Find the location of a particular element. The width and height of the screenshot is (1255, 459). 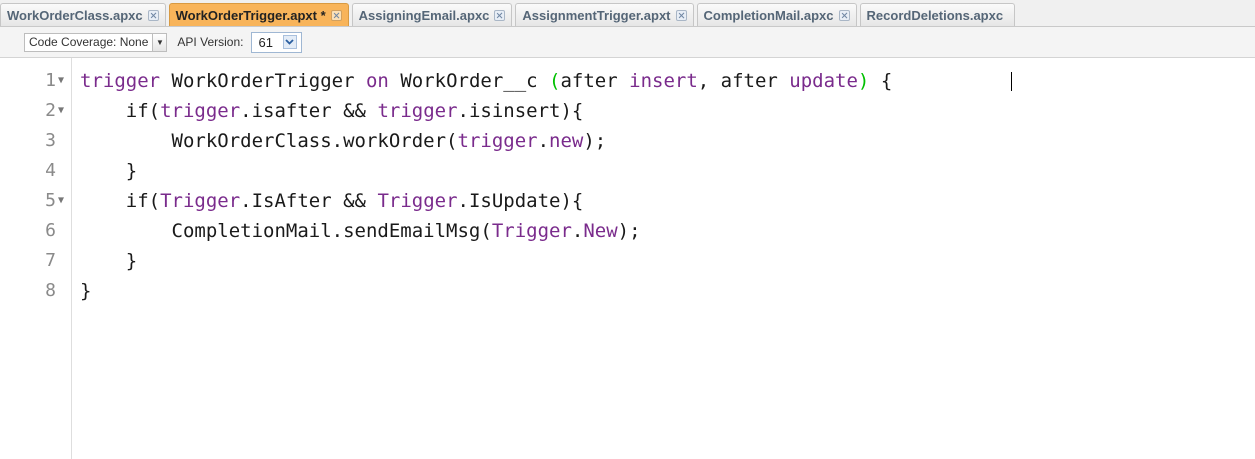

code-line: 4 } is located at coordinates (627, 171).